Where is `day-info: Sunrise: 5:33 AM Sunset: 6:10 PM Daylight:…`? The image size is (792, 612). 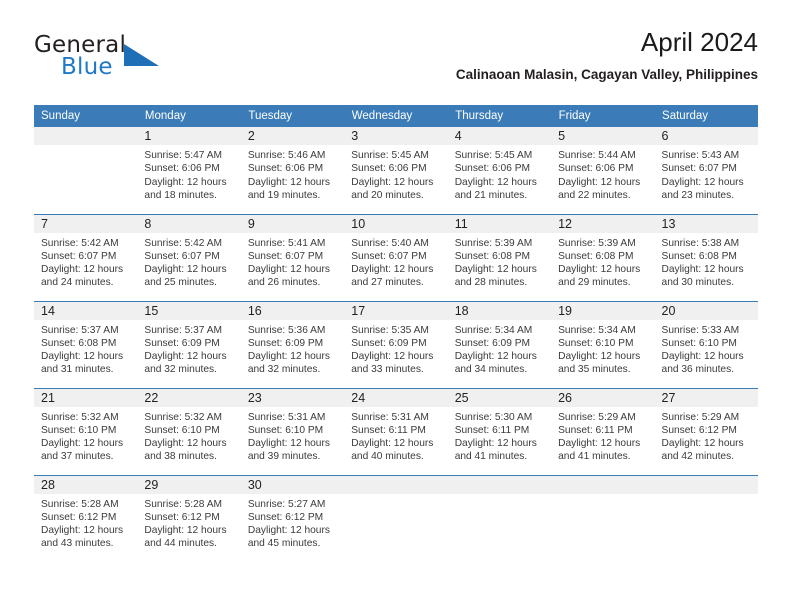 day-info: Sunrise: 5:33 AM Sunset: 6:10 PM Daylight:… is located at coordinates (706, 348).